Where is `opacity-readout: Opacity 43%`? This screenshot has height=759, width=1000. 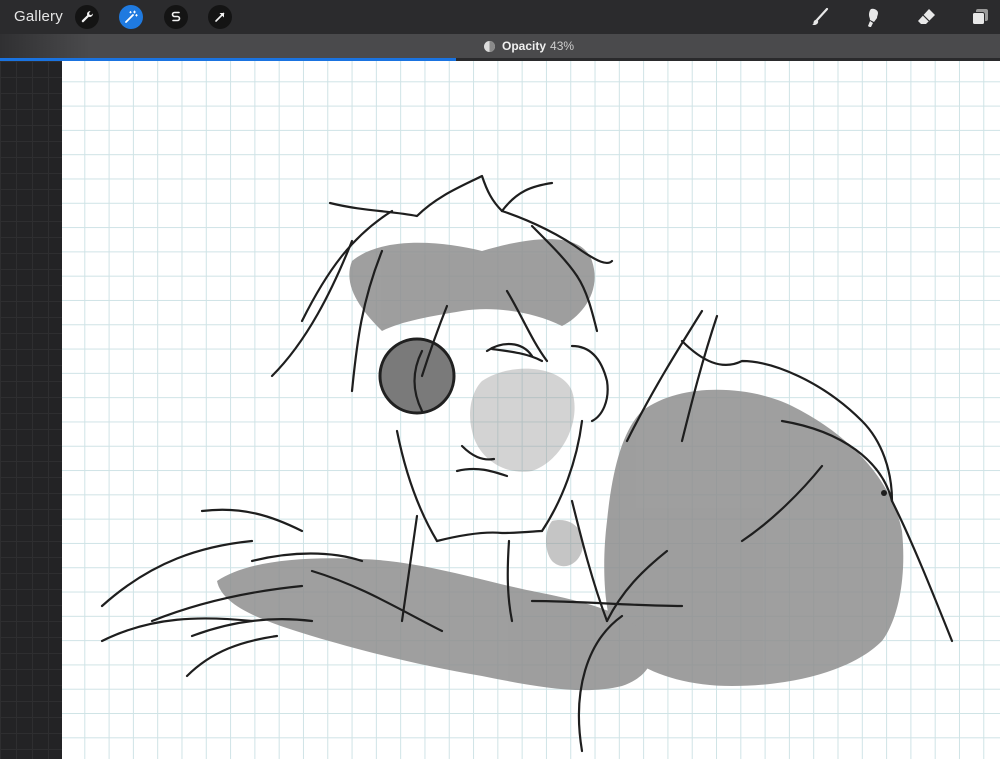
opacity-readout: Opacity 43% is located at coordinates (528, 46).